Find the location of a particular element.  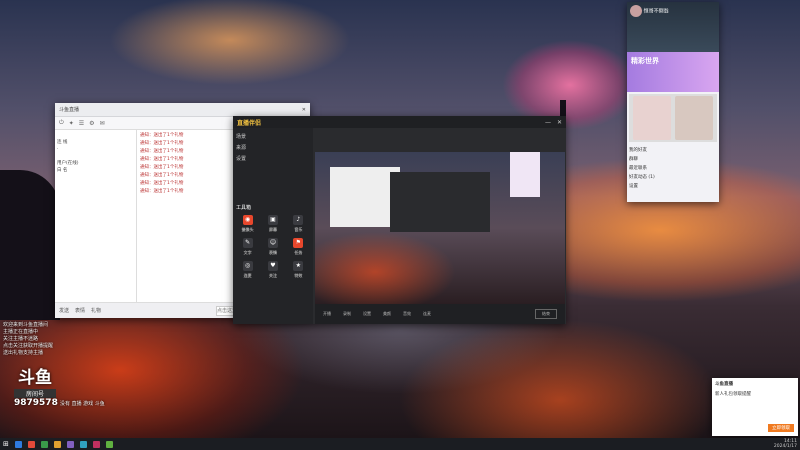

tool-label: 表情 is located at coordinates (272, 252).